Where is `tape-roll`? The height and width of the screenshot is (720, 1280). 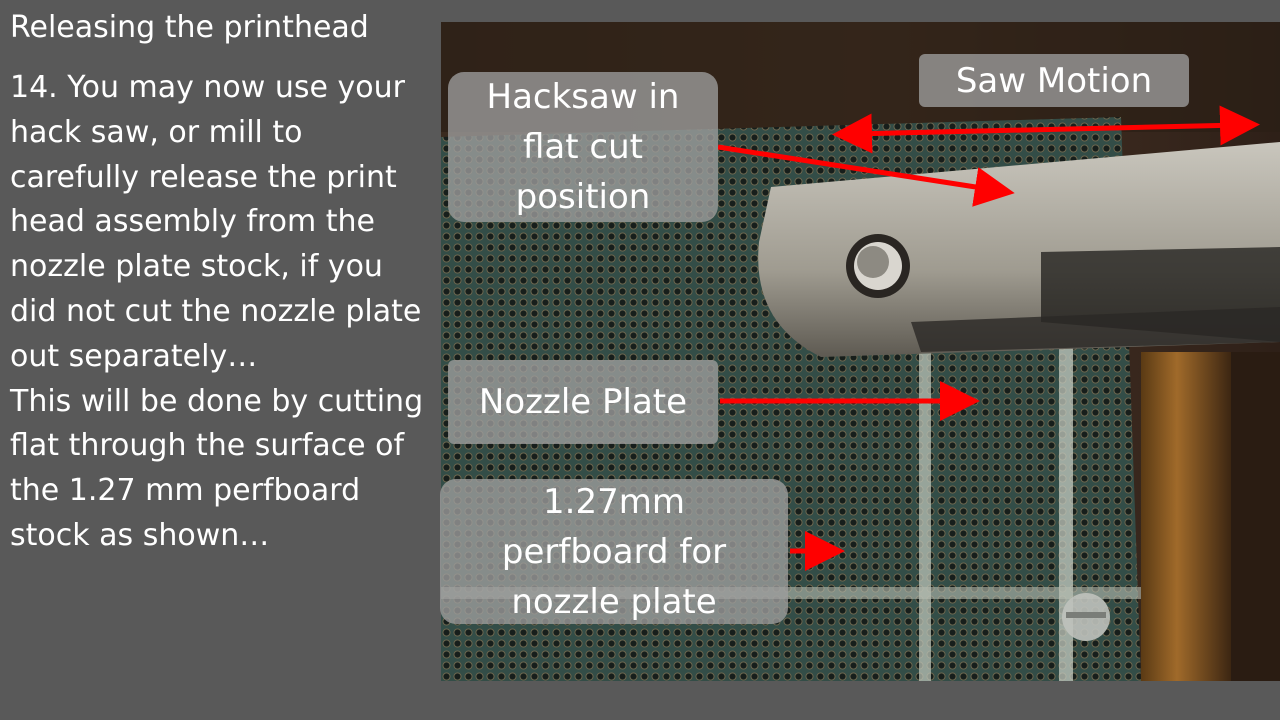 tape-roll is located at coordinates (1186, 516).